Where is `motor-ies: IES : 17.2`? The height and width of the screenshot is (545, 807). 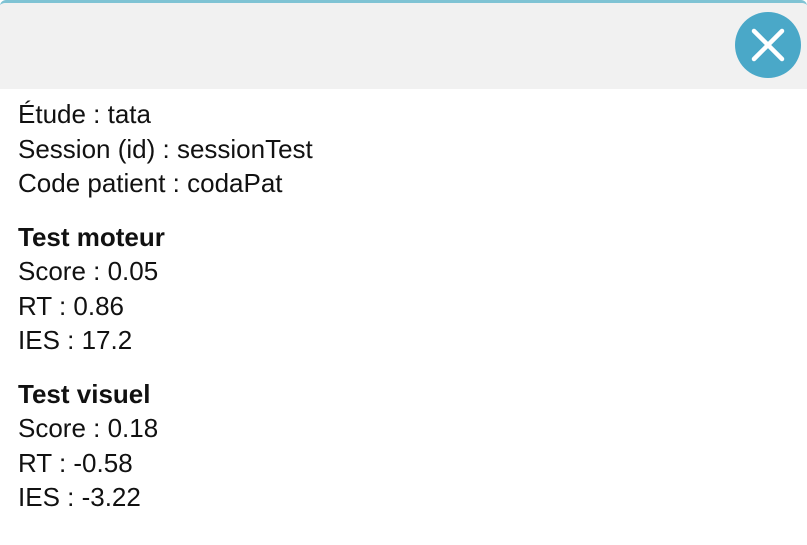 motor-ies: IES : 17.2 is located at coordinates (75, 340).